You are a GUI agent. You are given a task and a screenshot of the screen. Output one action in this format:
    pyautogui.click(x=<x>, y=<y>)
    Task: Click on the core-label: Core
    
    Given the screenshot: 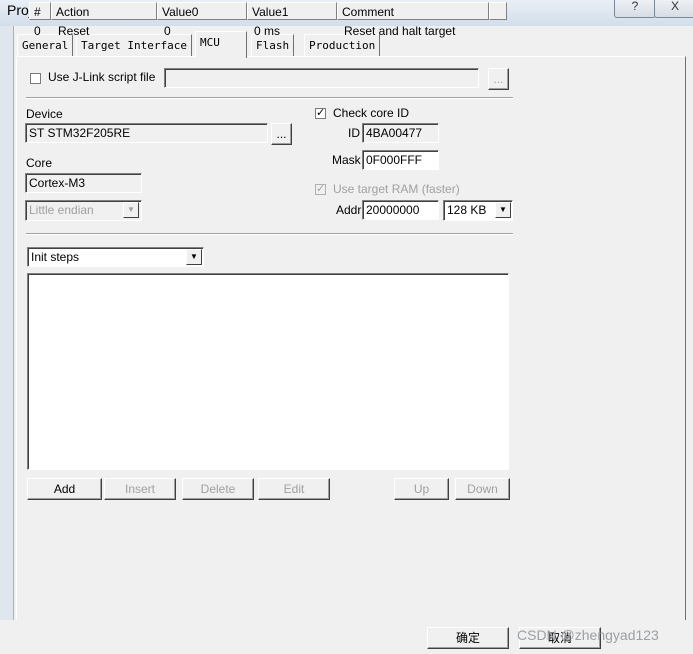 What is the action you would take?
    pyautogui.click(x=39, y=163)
    